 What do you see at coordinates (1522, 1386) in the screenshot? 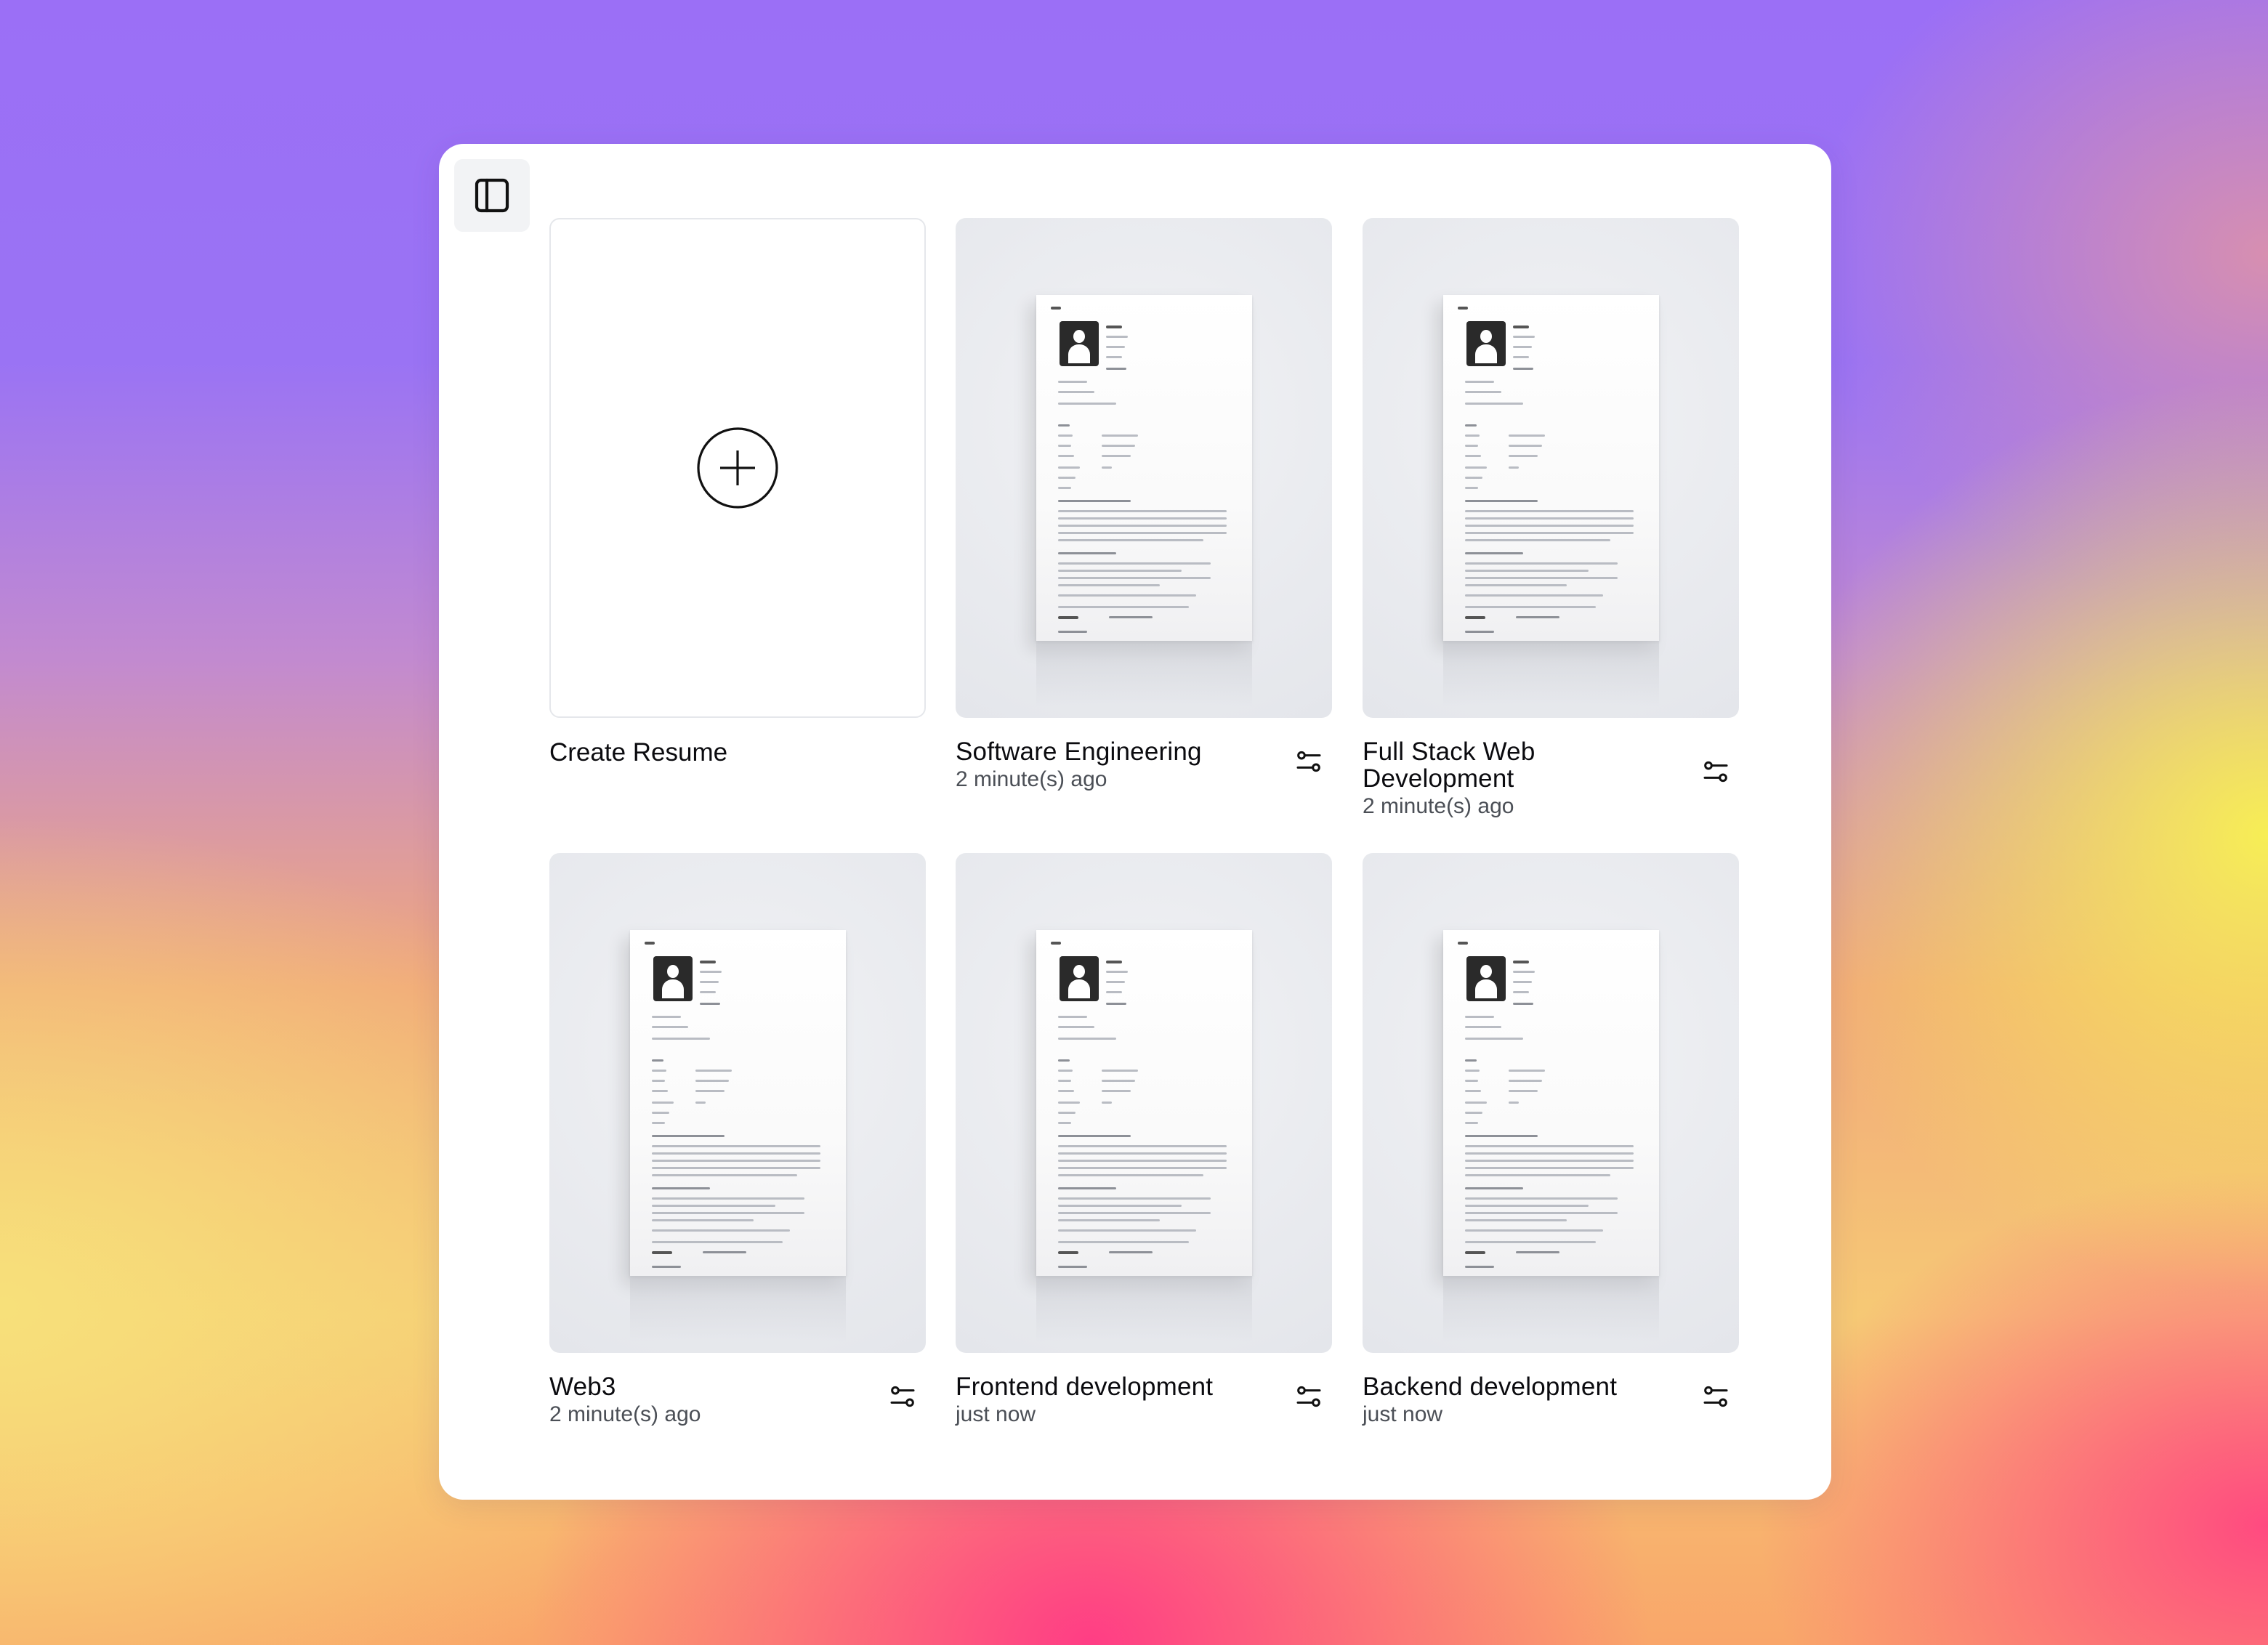
I see `resume-title: Backend development` at bounding box center [1522, 1386].